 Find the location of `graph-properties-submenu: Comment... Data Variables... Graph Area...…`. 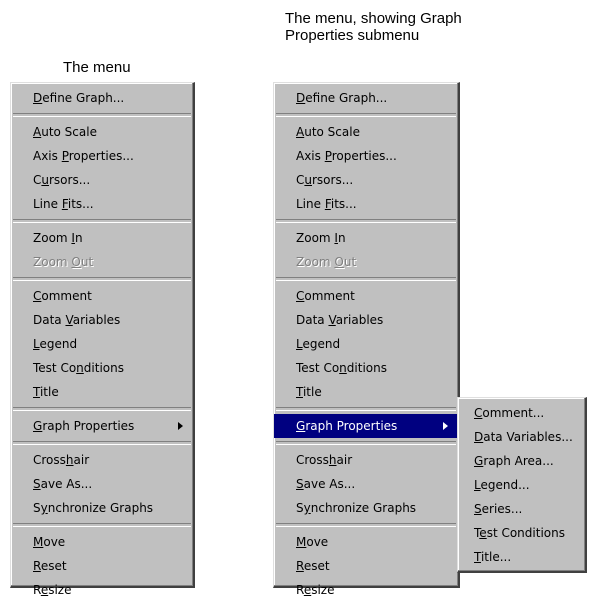

graph-properties-submenu: Comment... Data Variables... Graph Area...… is located at coordinates (522, 485).